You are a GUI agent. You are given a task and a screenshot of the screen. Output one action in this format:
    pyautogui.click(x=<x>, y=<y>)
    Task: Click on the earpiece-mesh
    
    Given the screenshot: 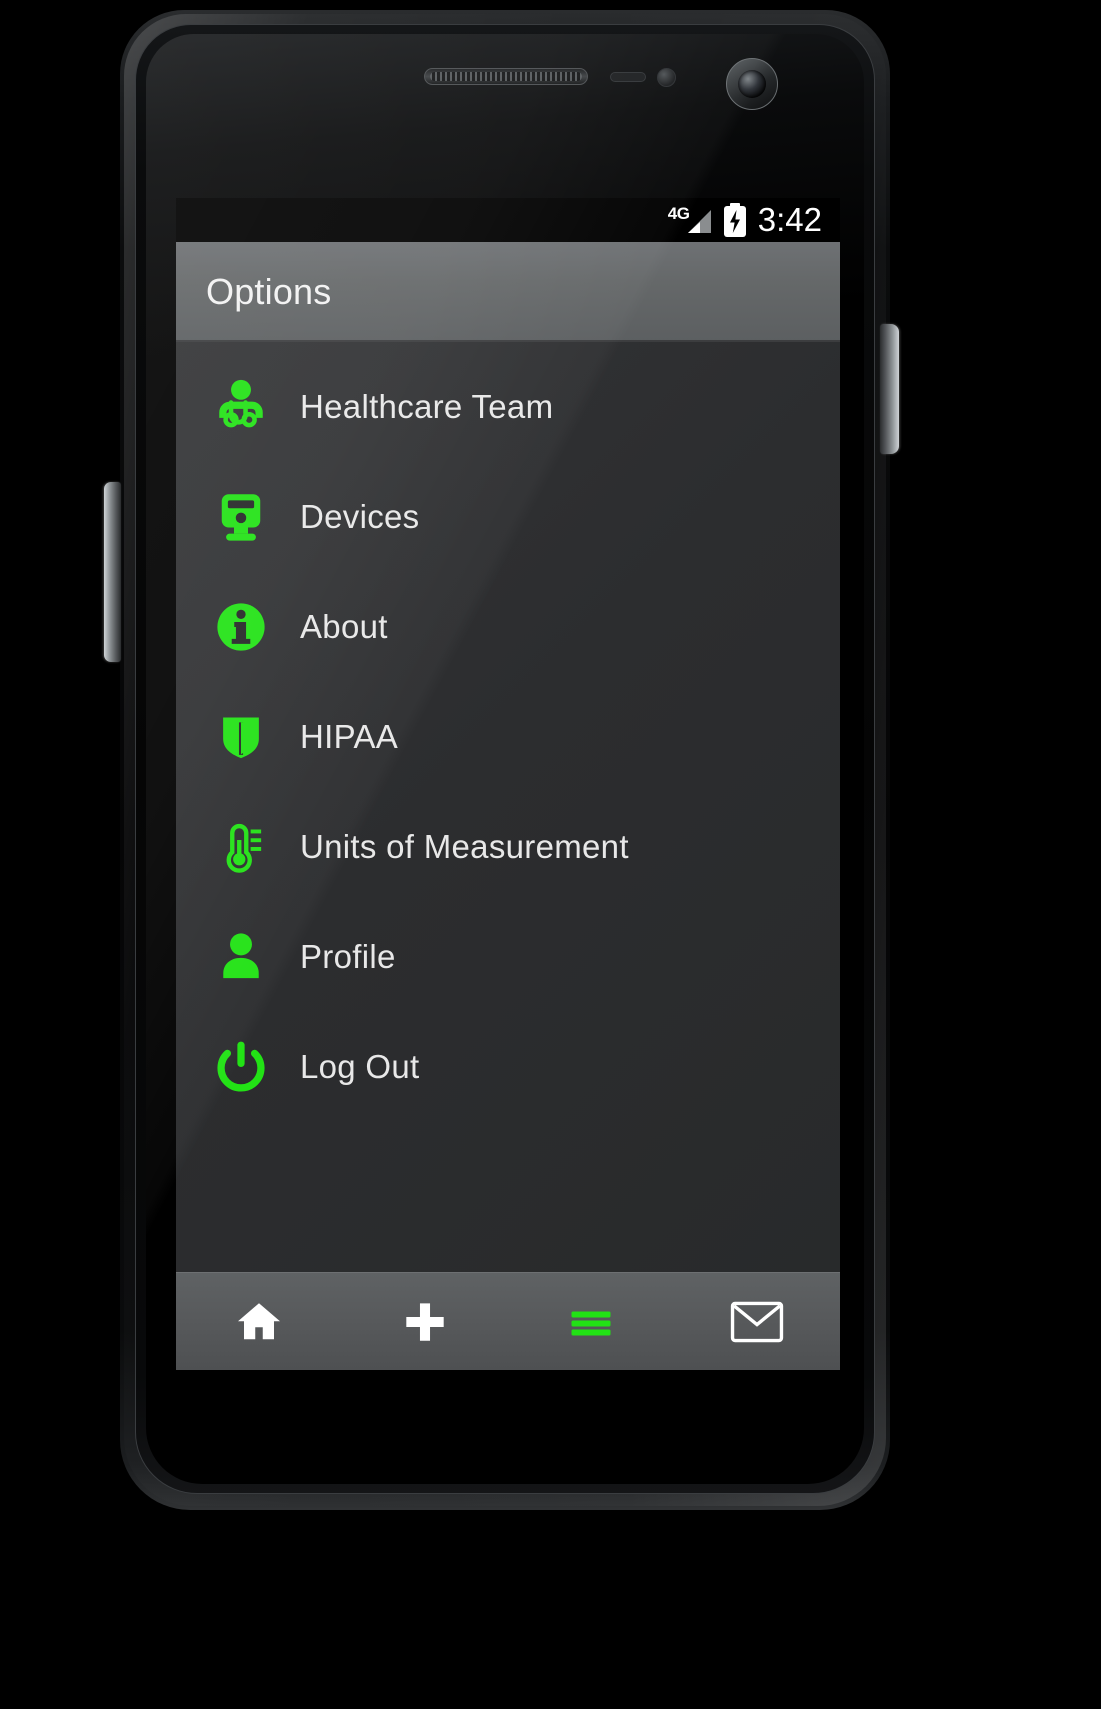 What is the action you would take?
    pyautogui.click(x=506, y=76)
    